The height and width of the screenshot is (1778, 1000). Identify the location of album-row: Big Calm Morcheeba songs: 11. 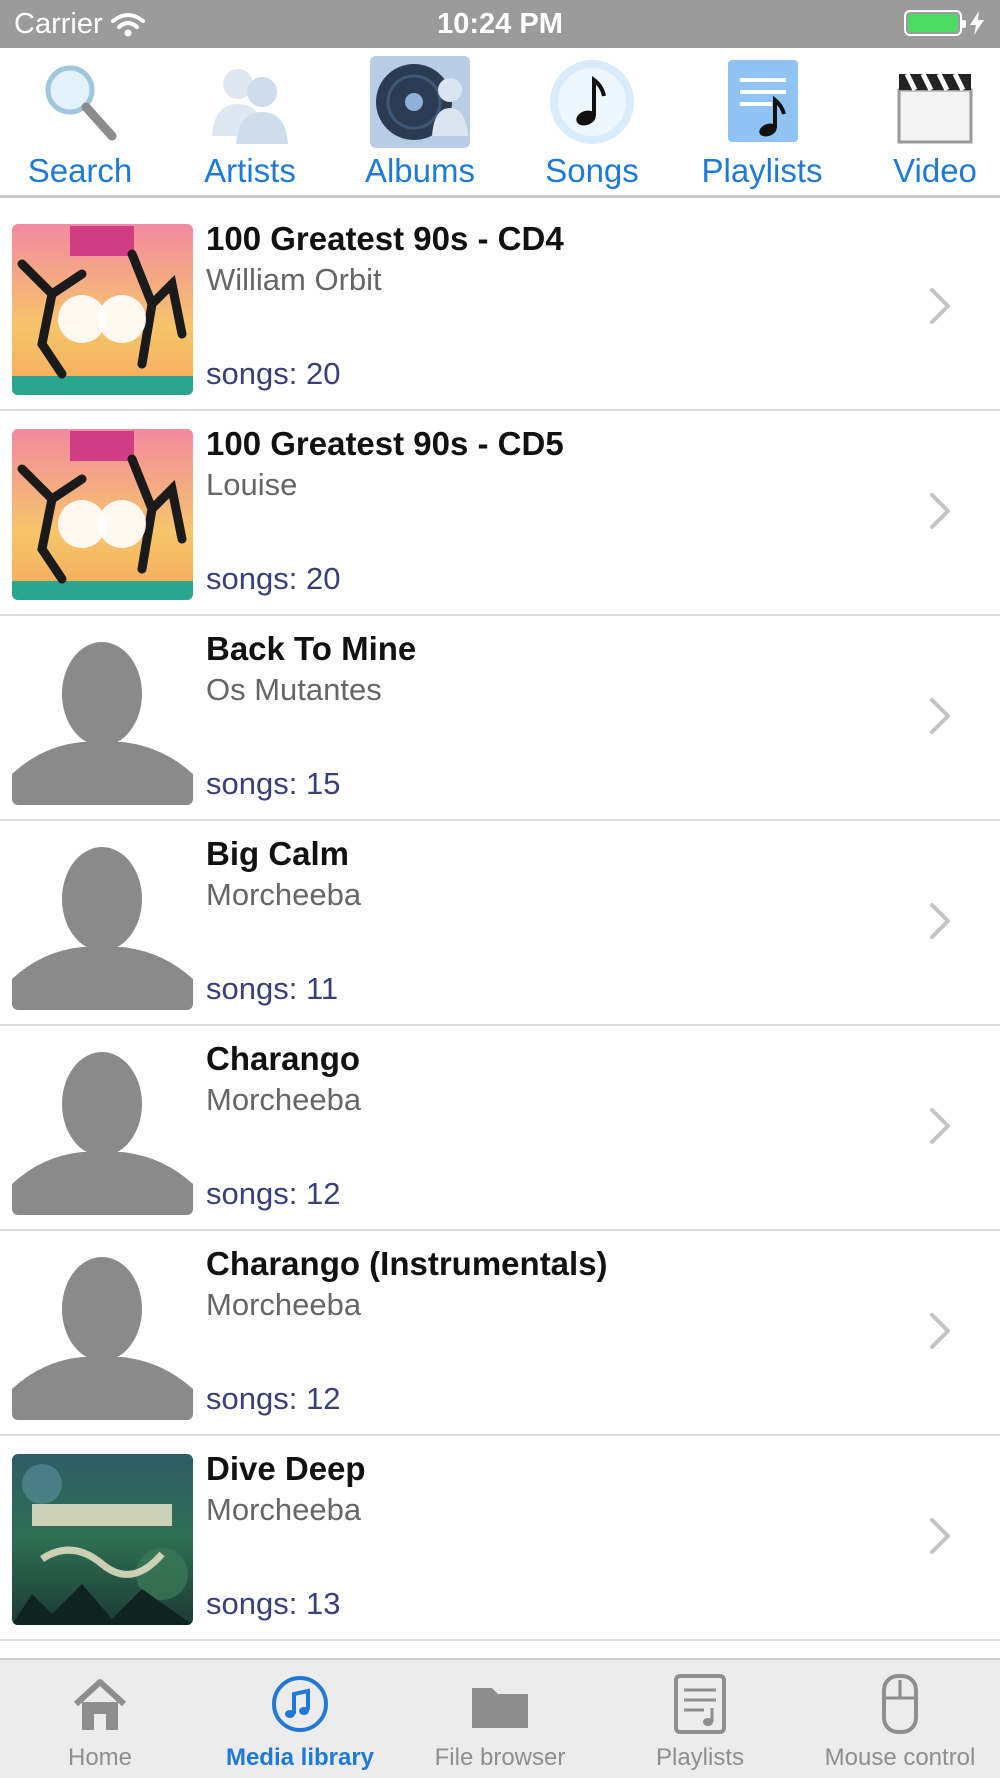
(500, 923).